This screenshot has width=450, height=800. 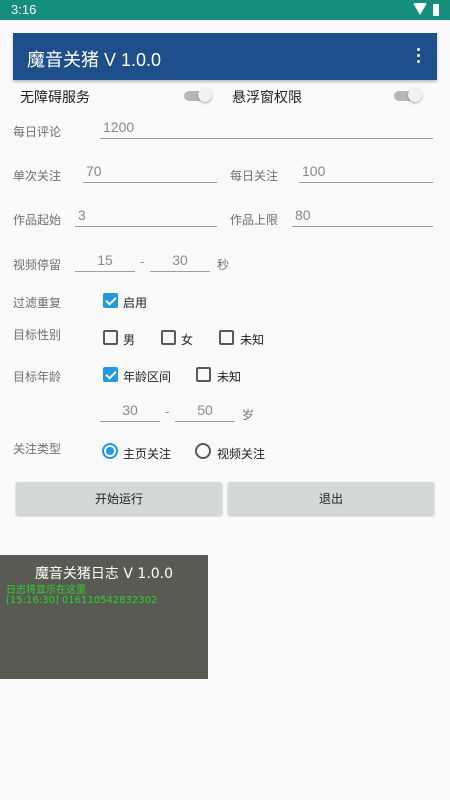 I want to click on daily-follow-input, so click(x=366, y=171).